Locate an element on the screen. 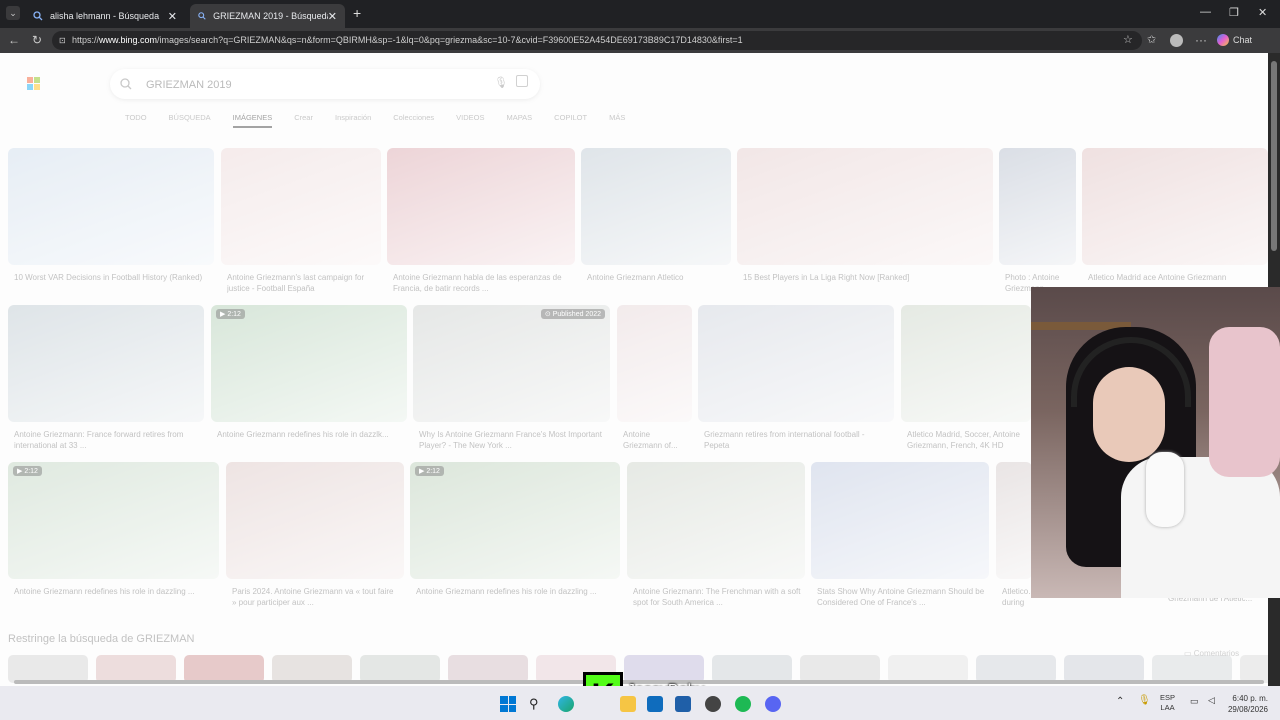 The height and width of the screenshot is (720, 1280). language-indicator: ESP LAA is located at coordinates (1167, 703).